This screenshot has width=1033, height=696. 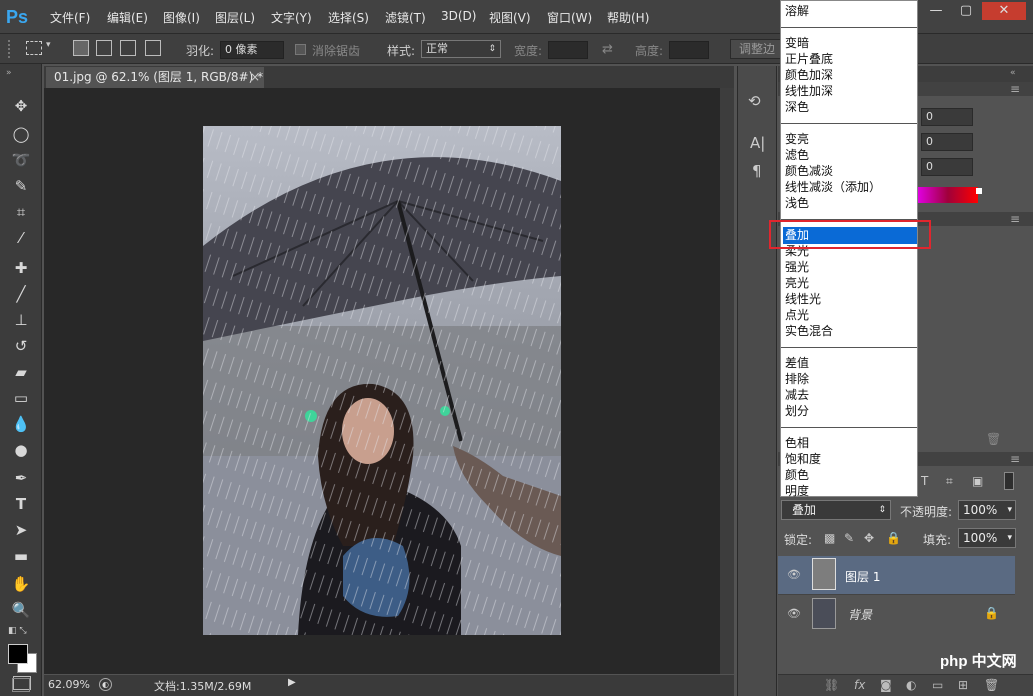 What do you see at coordinates (993, 439) in the screenshot?
I see `trash-icon: 🗑` at bounding box center [993, 439].